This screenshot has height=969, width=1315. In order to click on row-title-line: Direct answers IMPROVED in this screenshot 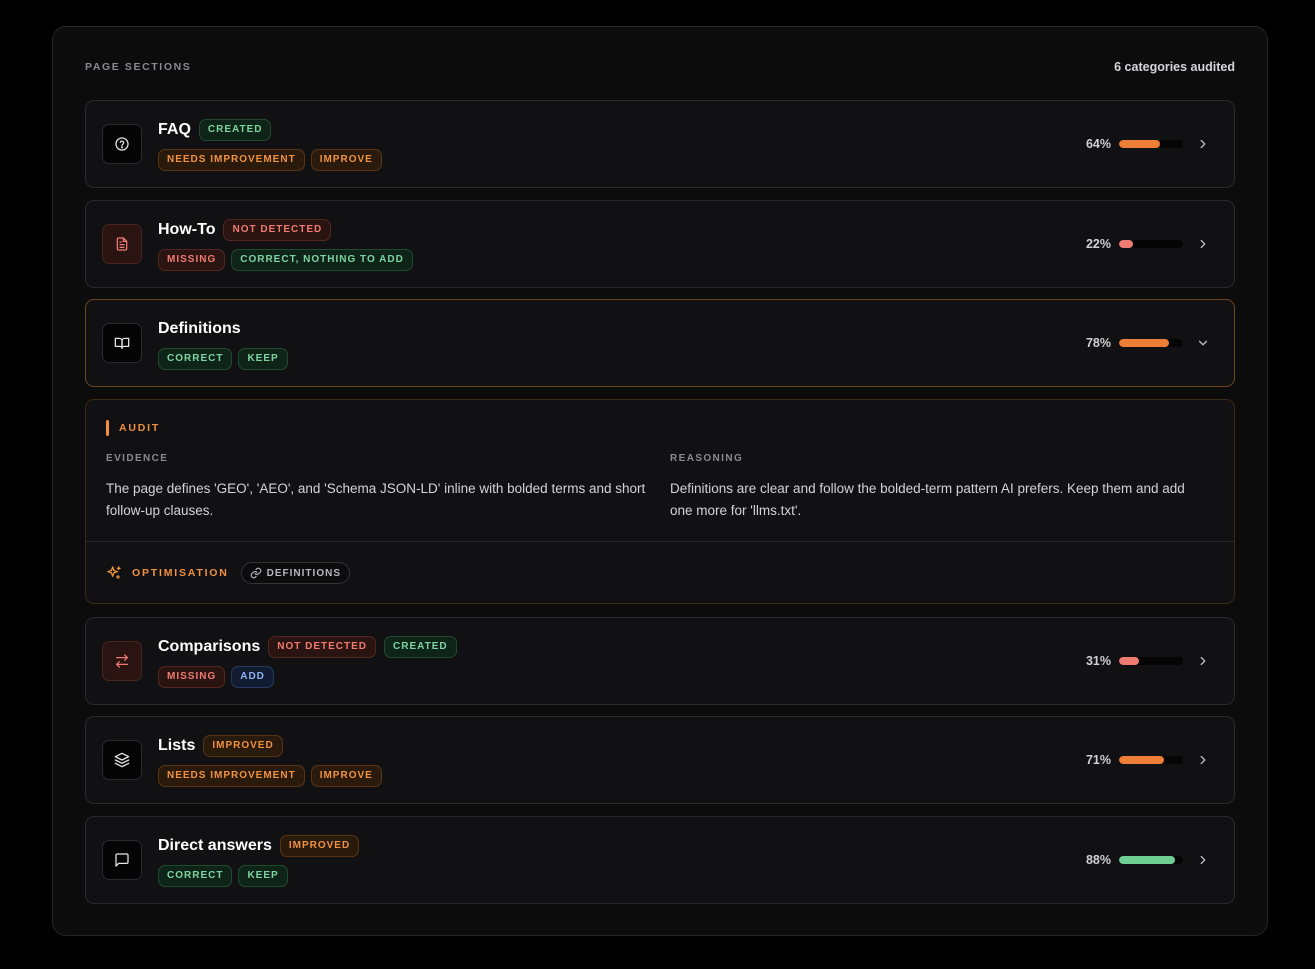, I will do `click(259, 846)`.